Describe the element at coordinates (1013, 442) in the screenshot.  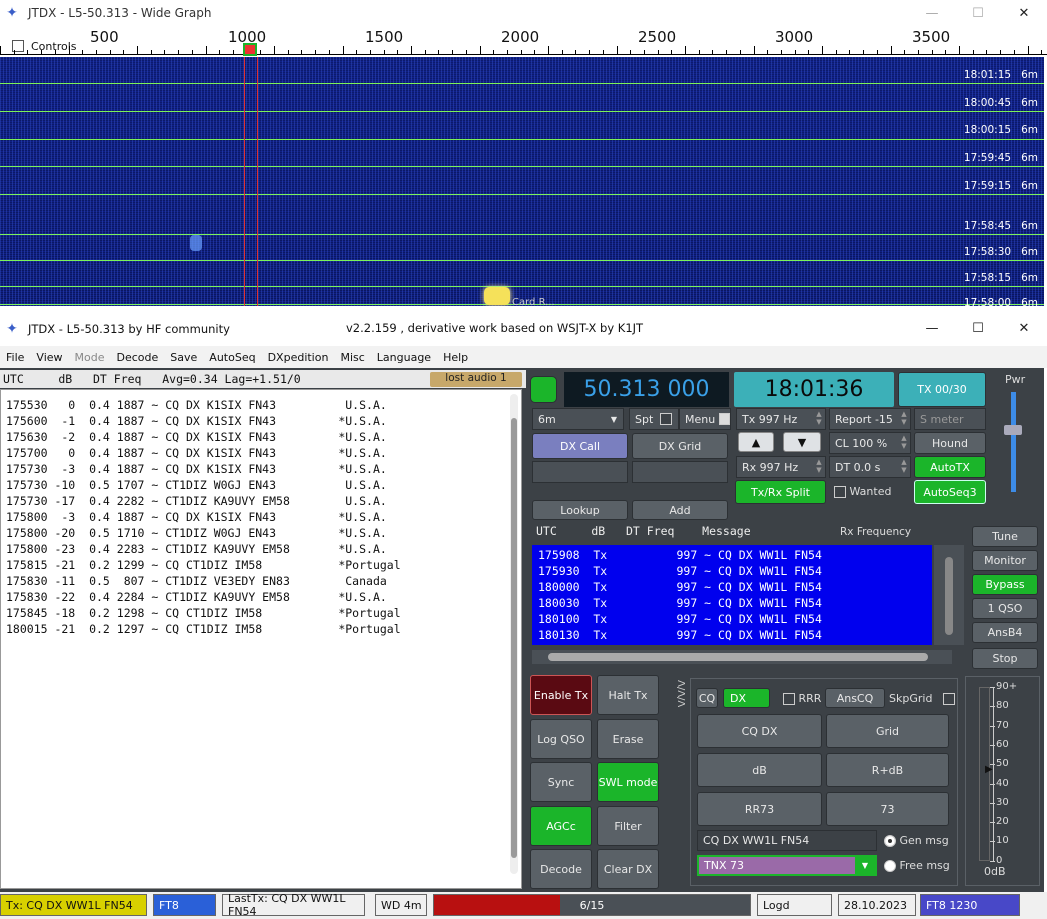
I see `pwr-slider-track` at that location.